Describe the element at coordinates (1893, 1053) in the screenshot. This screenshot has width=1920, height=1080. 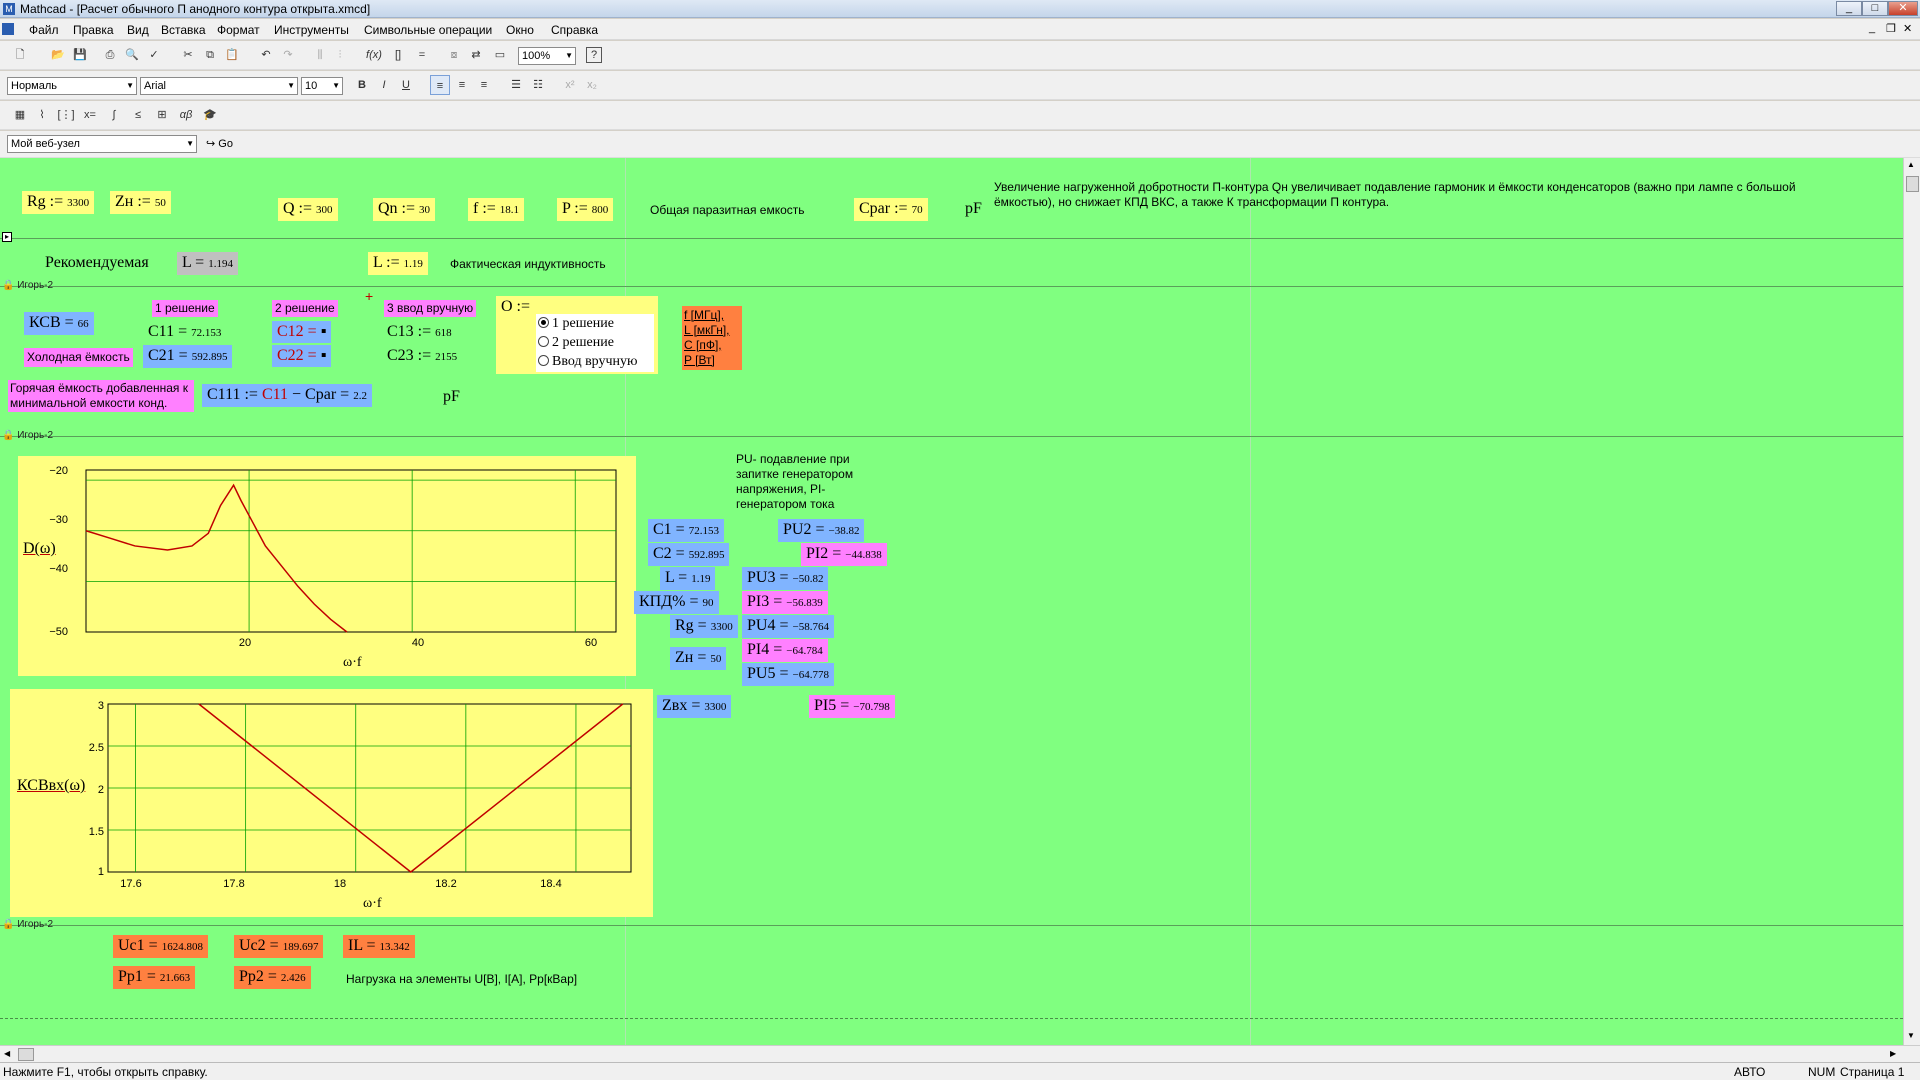
I see `scroll-right-icon: ▶` at that location.